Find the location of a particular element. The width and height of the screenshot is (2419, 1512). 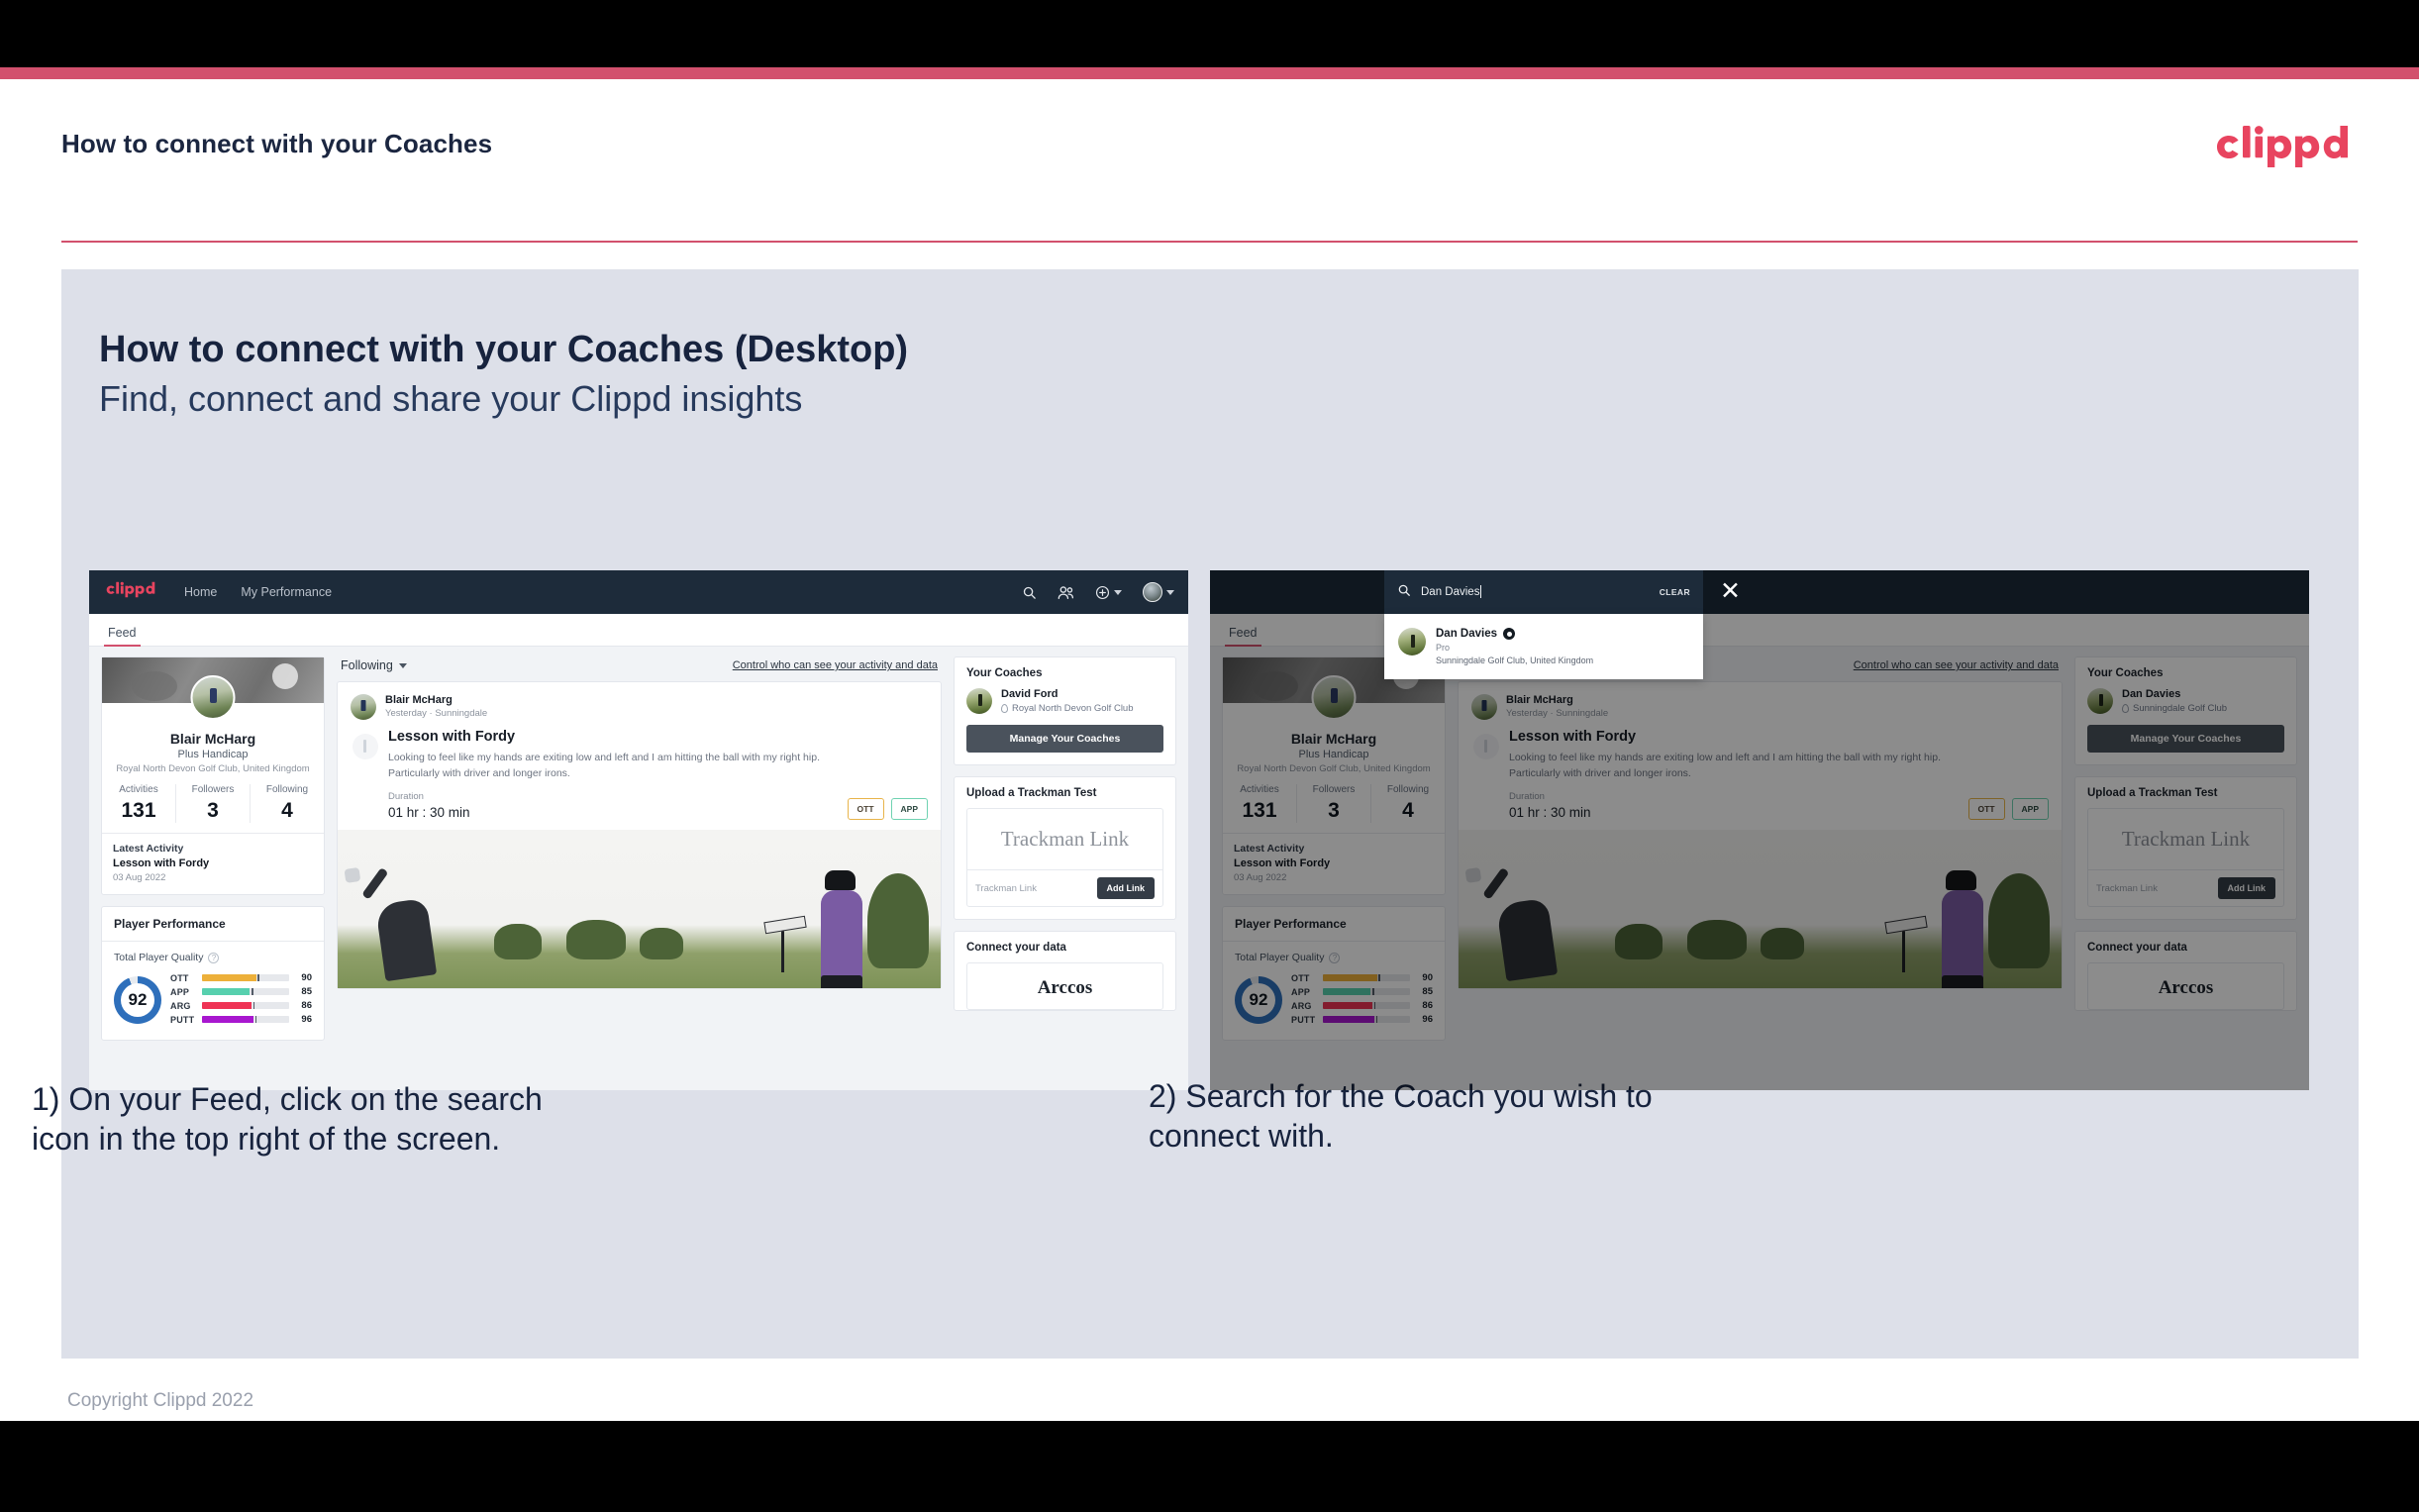

plus-circle-icon is located at coordinates (1102, 592).